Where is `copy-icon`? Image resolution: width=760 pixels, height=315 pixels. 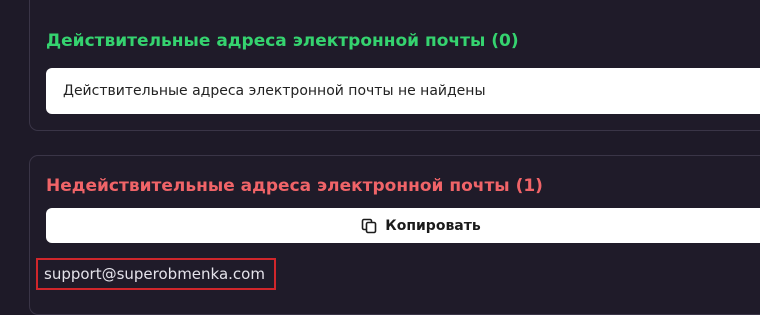
copy-icon is located at coordinates (369, 226).